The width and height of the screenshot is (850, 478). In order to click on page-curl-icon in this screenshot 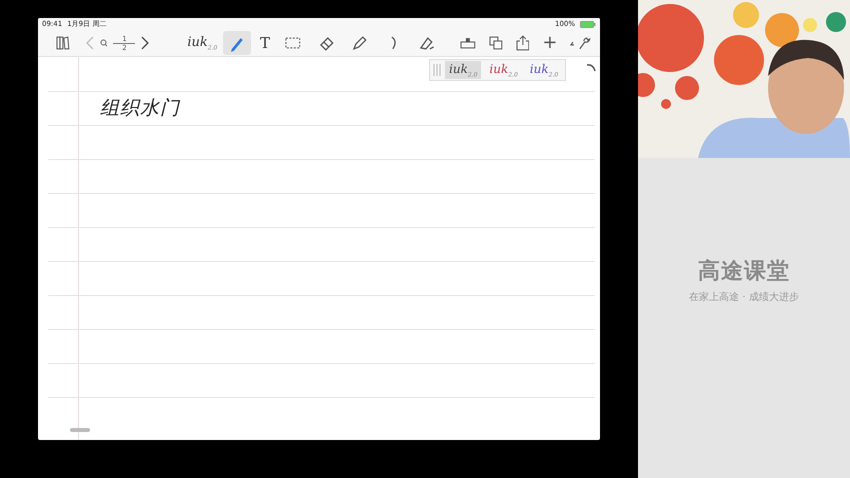, I will do `click(591, 68)`.